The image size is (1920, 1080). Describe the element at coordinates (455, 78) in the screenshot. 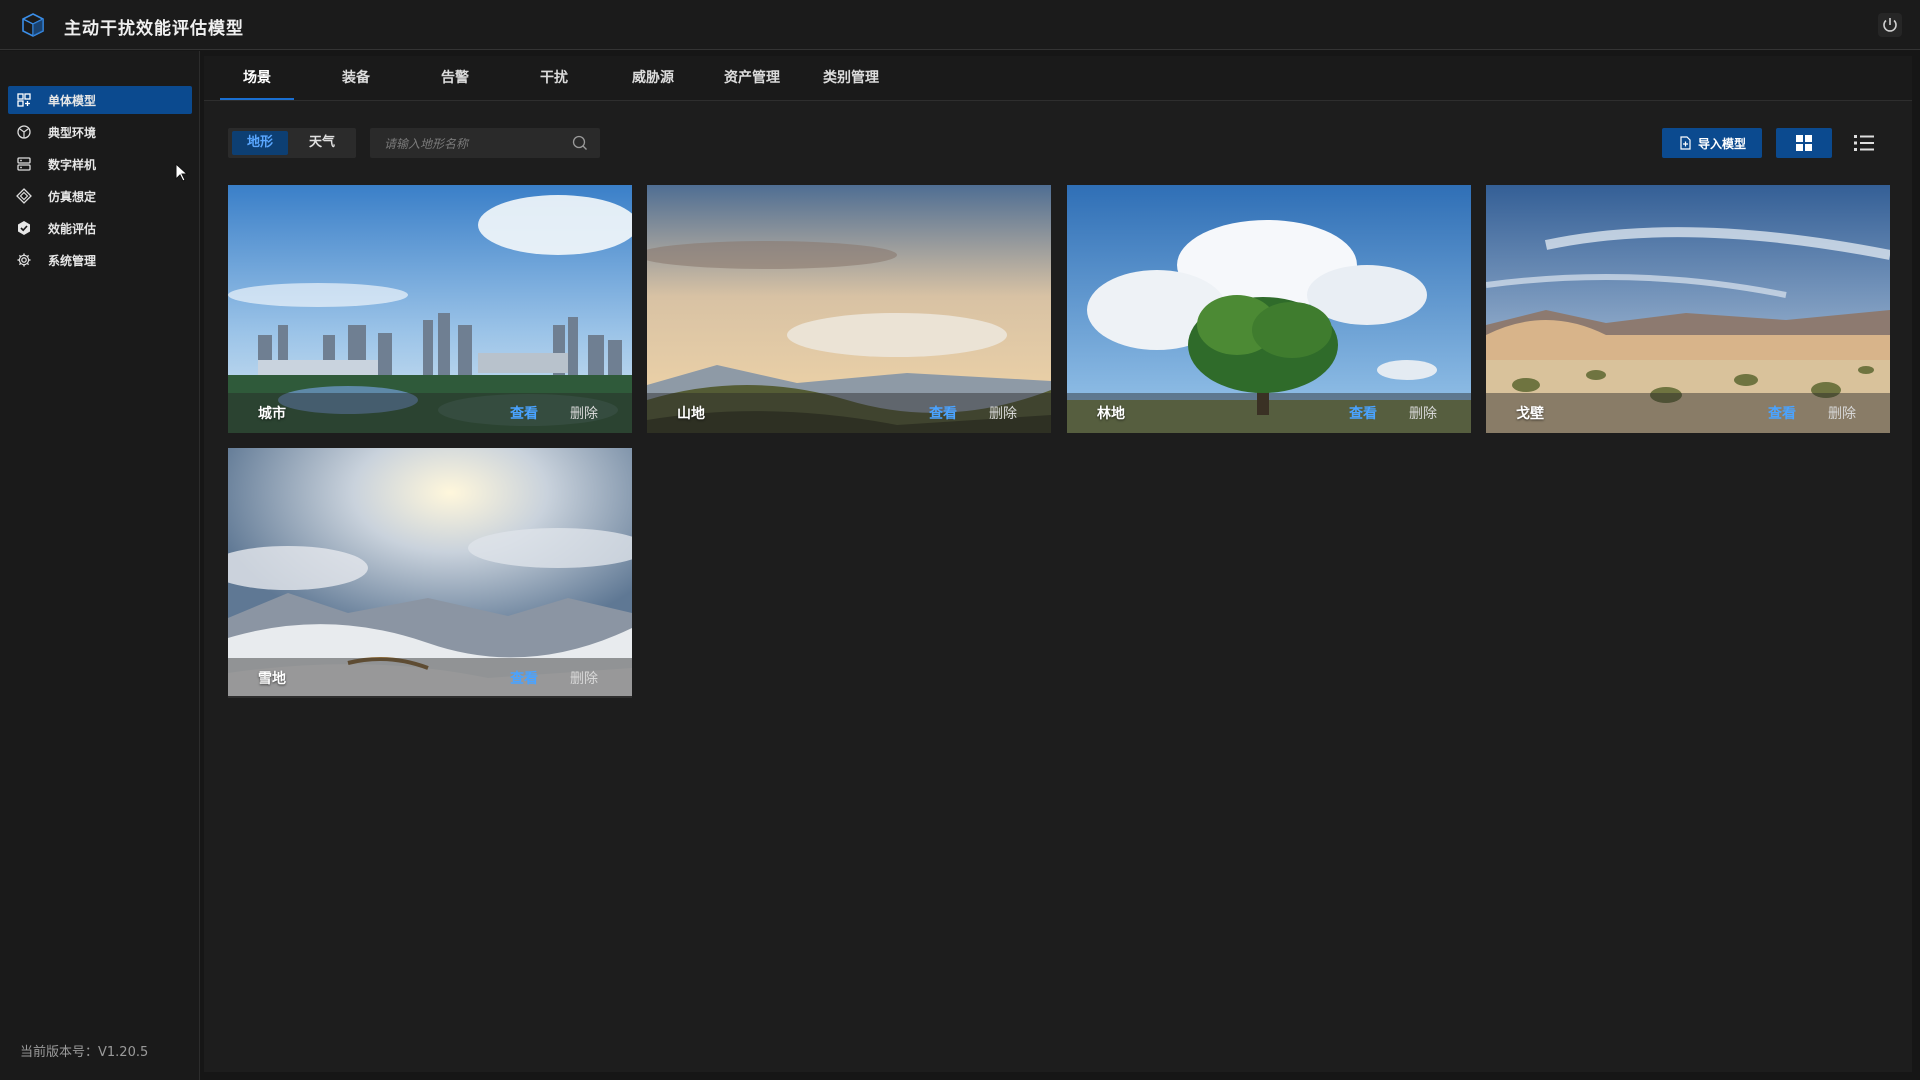

I see `tab-alarm: 告警` at that location.